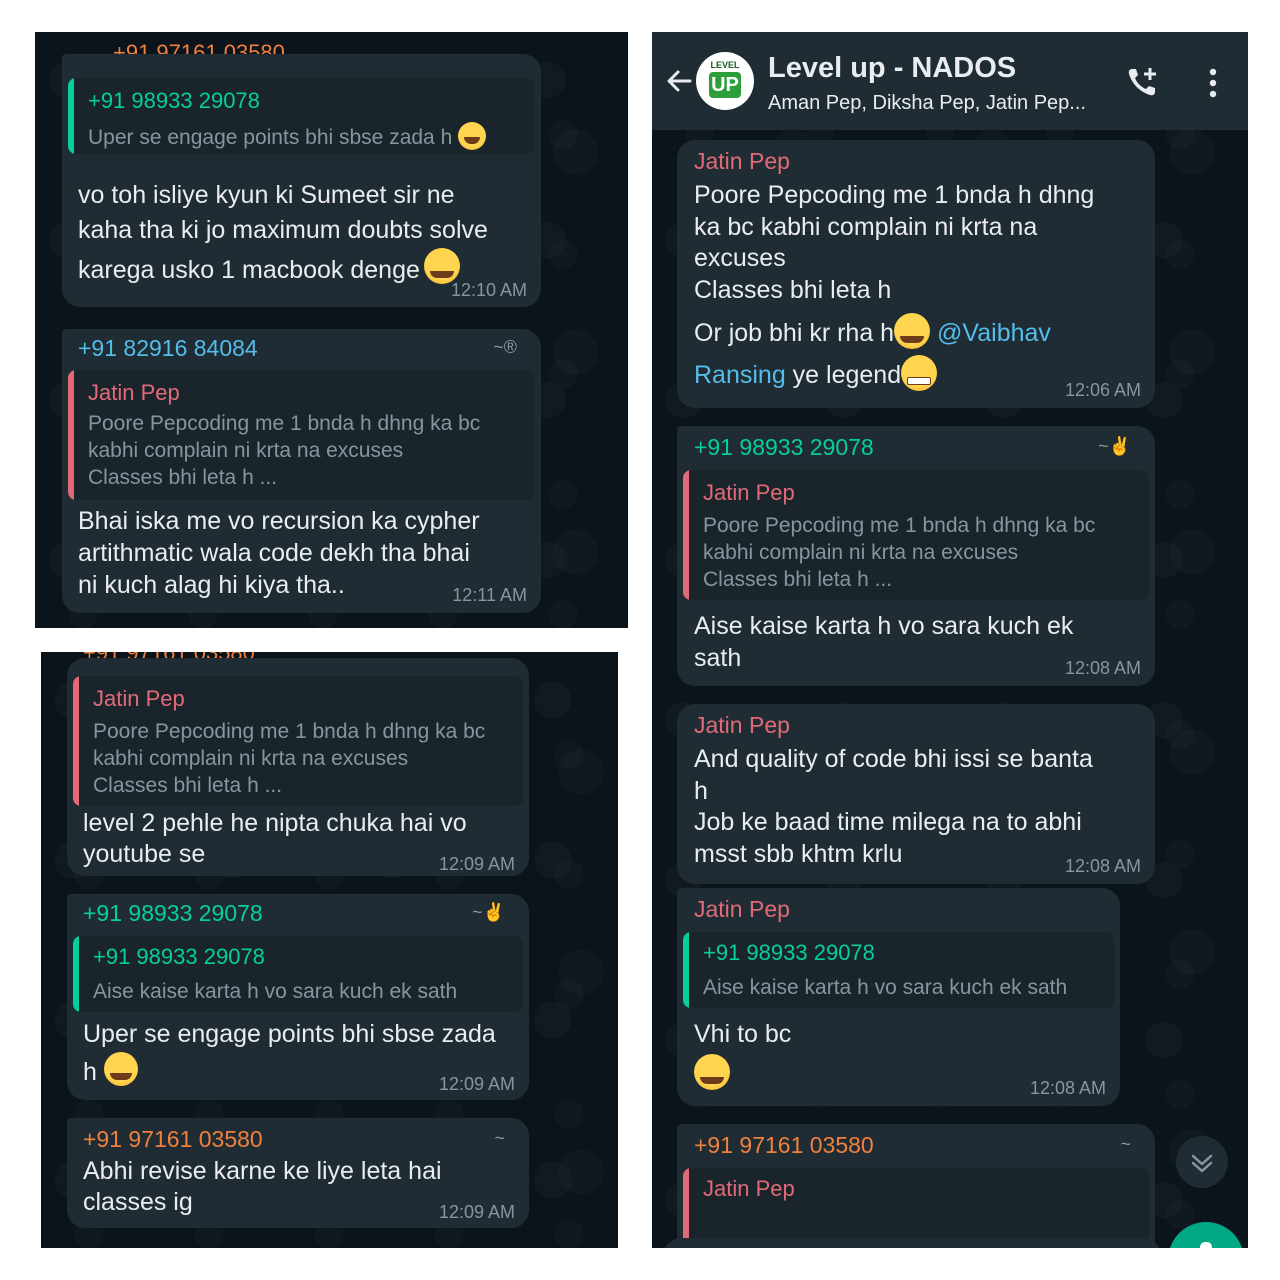 This screenshot has width=1280, height=1280. Describe the element at coordinates (306, 136) in the screenshot. I see `quote-text: Uper se engage points bhi sbse zada h` at that location.